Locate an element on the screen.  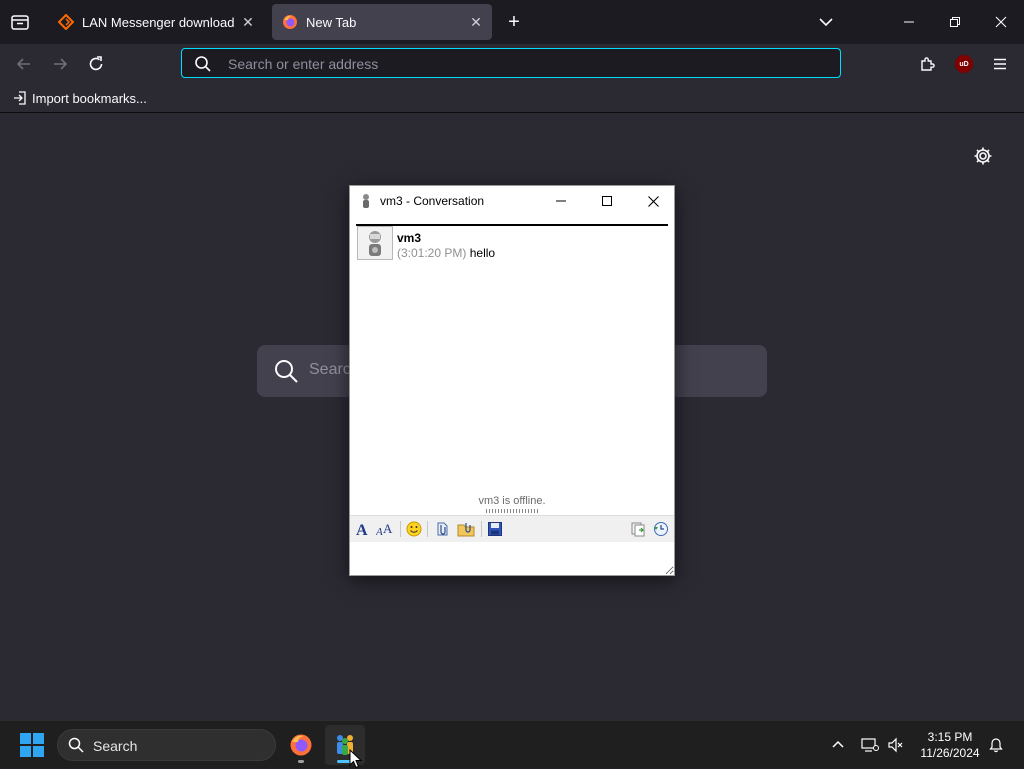
save-icon is located at coordinates (495, 529).